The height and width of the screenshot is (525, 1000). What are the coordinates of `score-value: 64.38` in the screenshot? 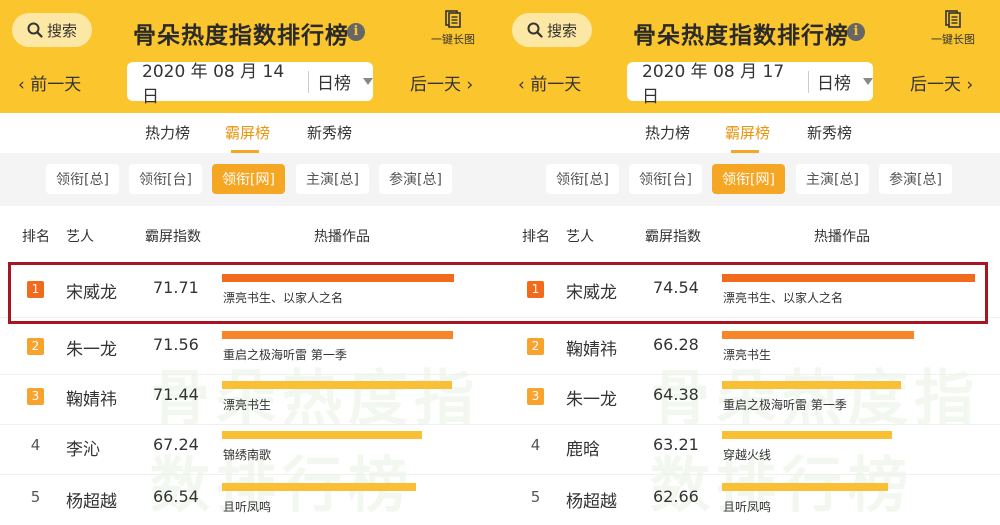 It's located at (676, 394).